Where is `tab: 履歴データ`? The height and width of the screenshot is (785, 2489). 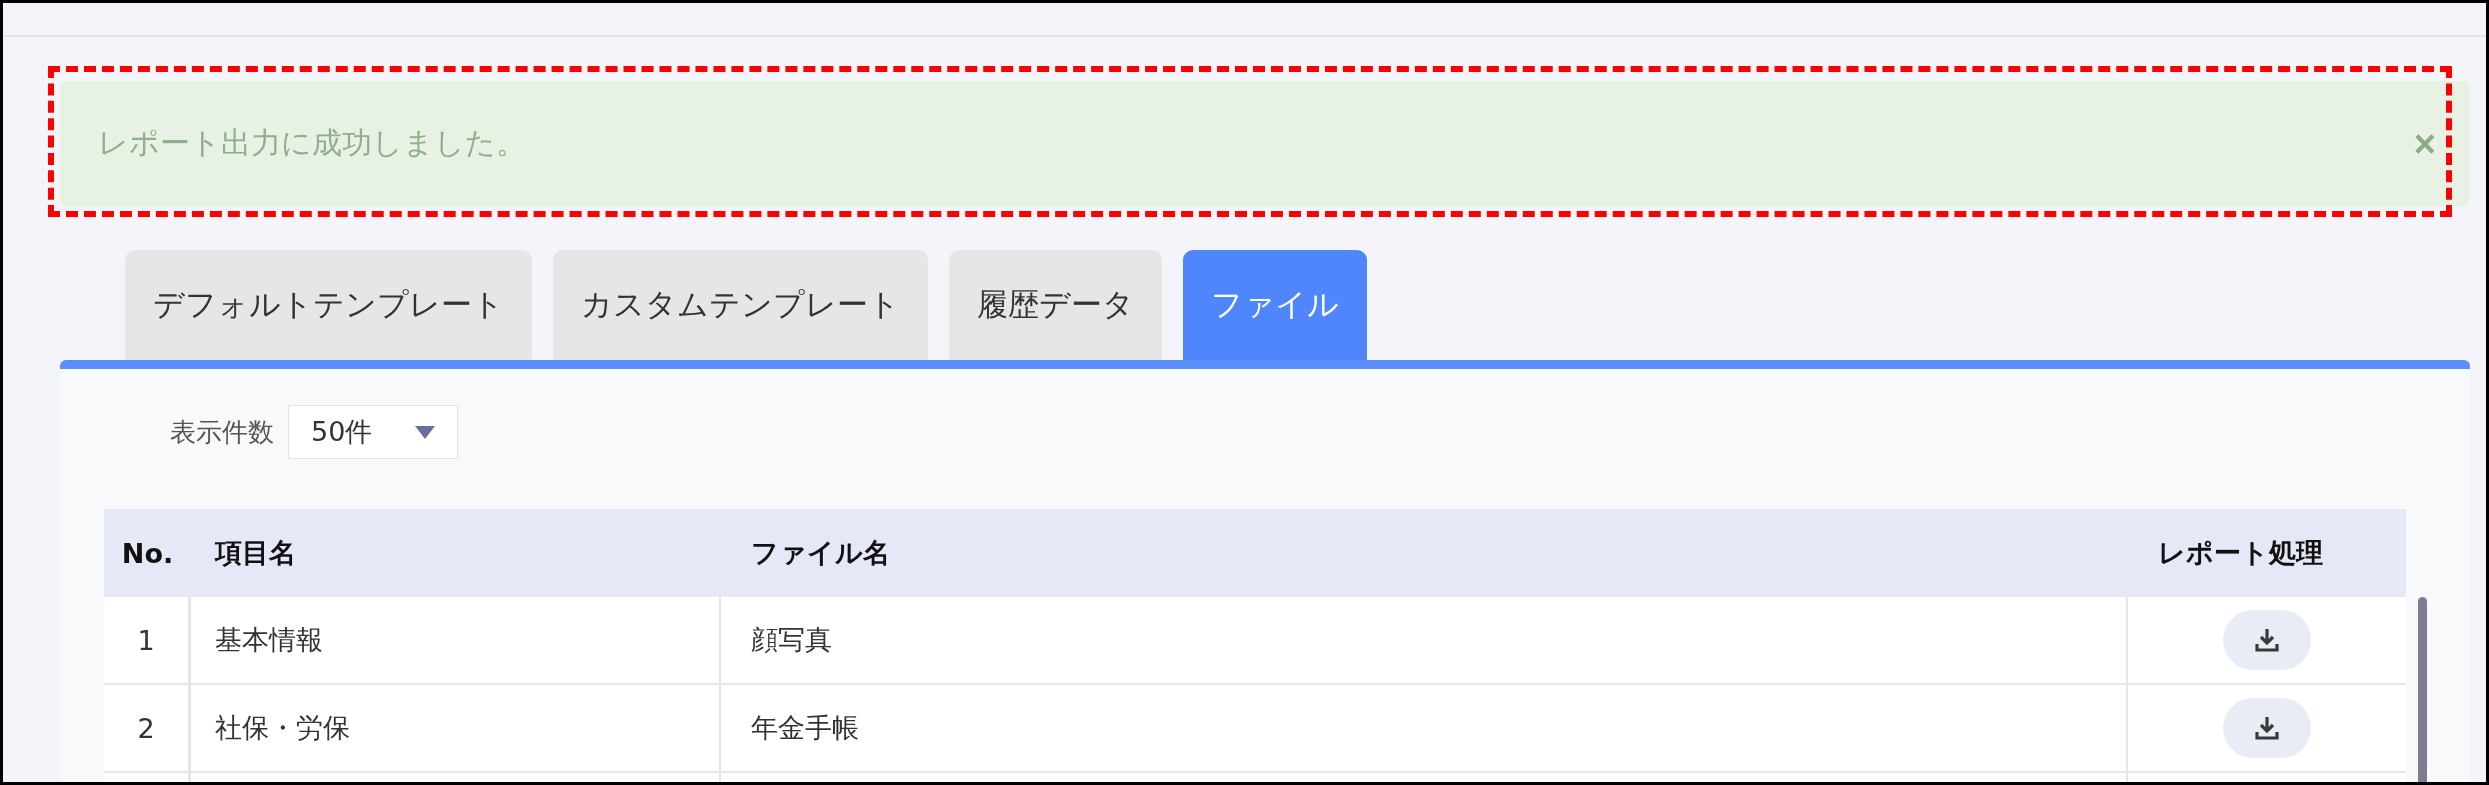 tab: 履歴データ is located at coordinates (1055, 305).